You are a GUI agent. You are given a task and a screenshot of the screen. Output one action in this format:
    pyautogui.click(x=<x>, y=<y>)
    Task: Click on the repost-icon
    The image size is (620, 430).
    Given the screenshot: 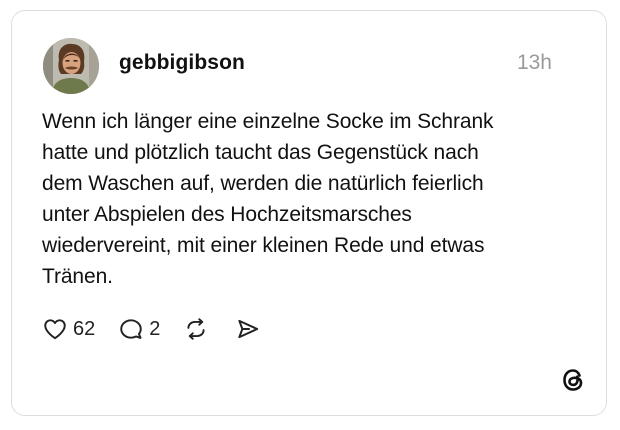 What is the action you would take?
    pyautogui.click(x=196, y=329)
    